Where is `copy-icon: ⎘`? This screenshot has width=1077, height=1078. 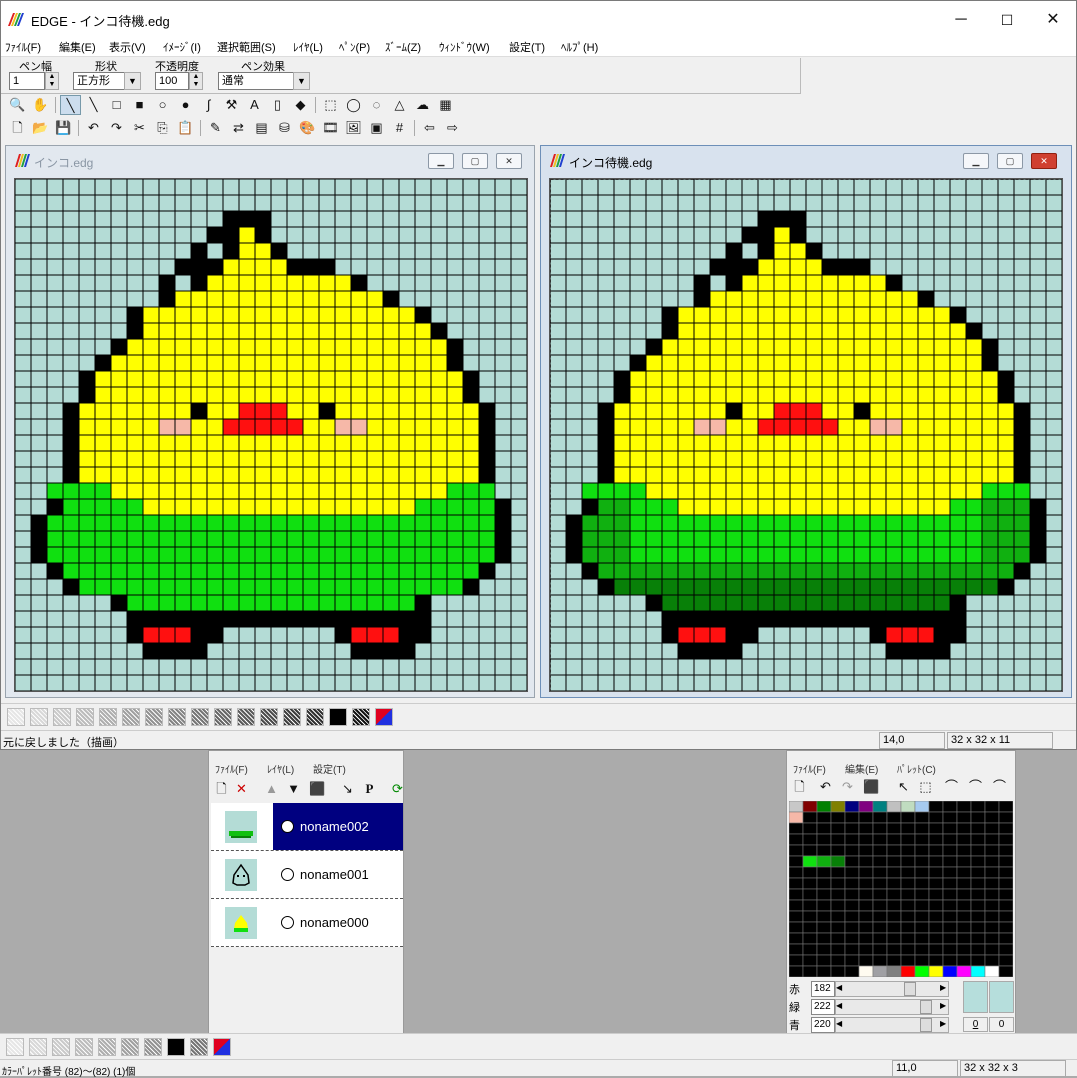 copy-icon: ⎘ is located at coordinates (162, 128).